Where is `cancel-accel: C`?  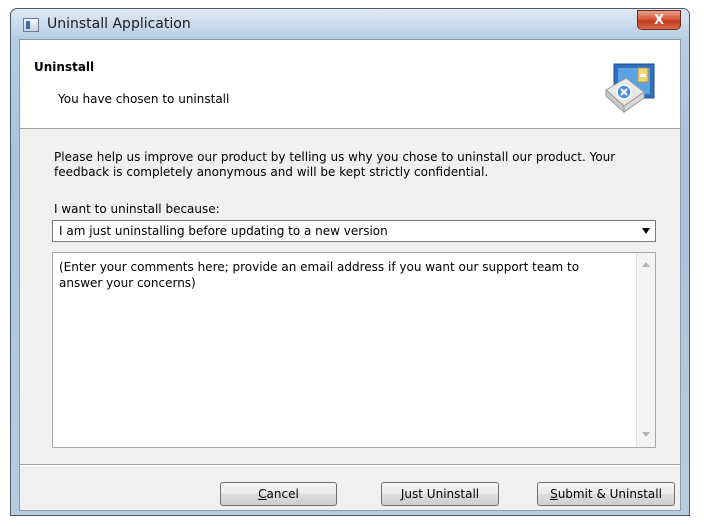 cancel-accel: C is located at coordinates (262, 494).